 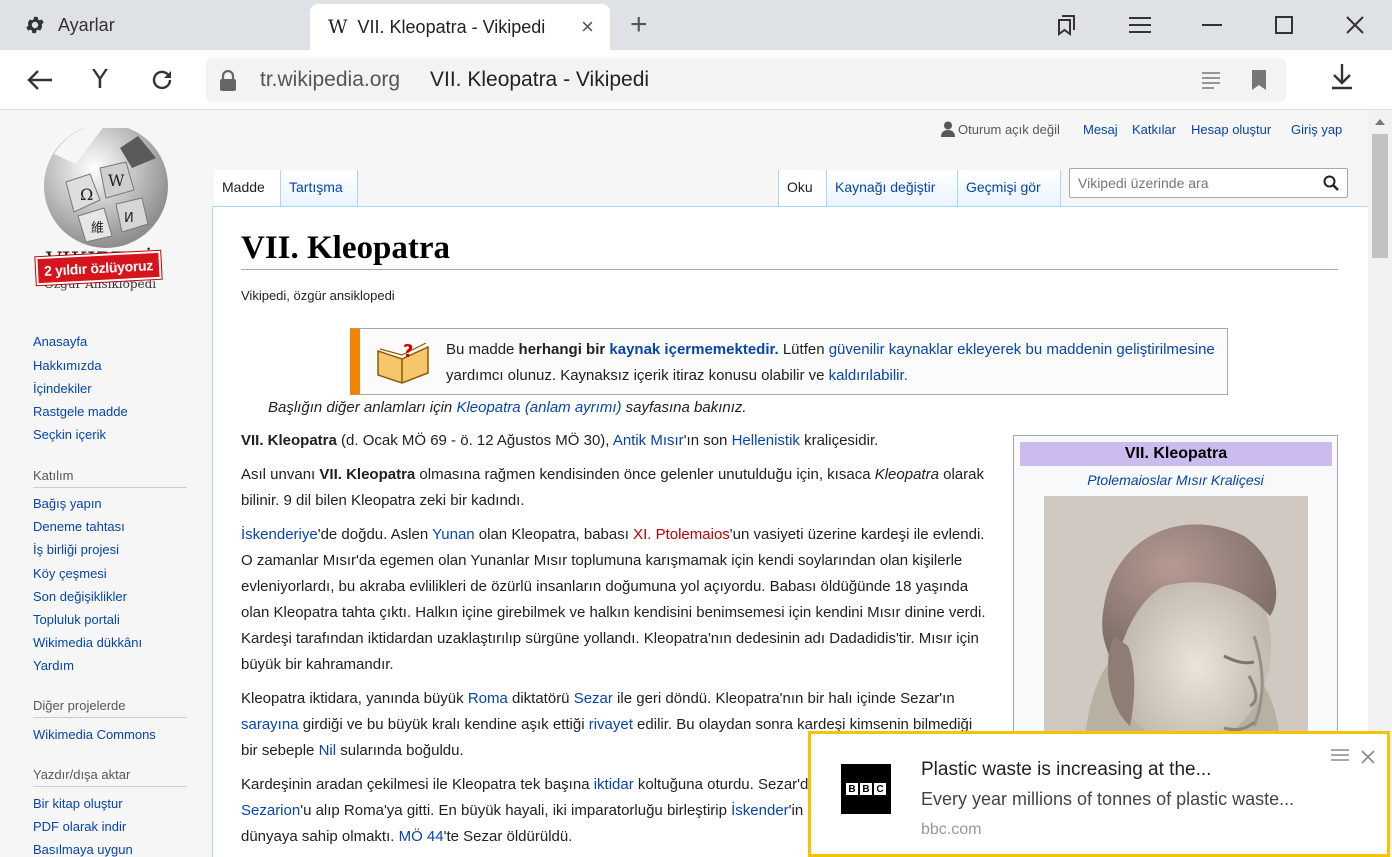 What do you see at coordinates (587, 27) in the screenshot?
I see `tab-close-icon: ×` at bounding box center [587, 27].